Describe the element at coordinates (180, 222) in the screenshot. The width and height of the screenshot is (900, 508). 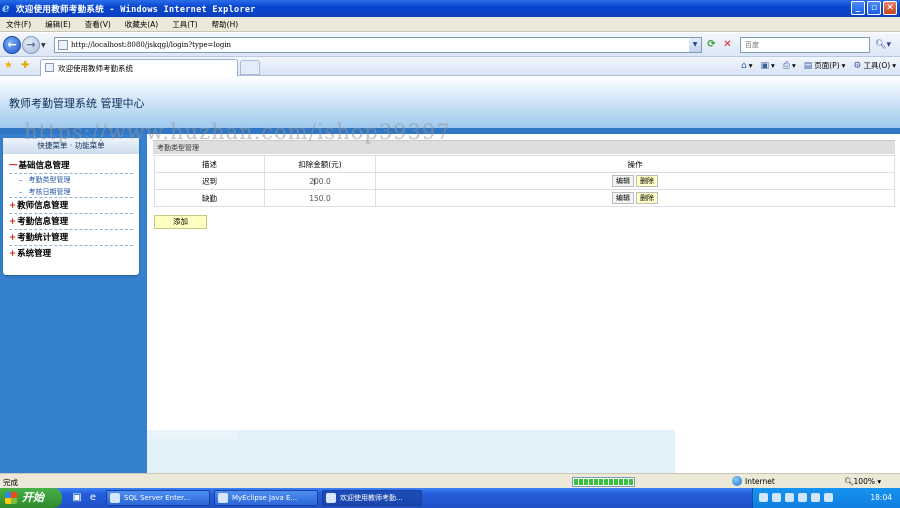
I see `add-button: 添加` at that location.